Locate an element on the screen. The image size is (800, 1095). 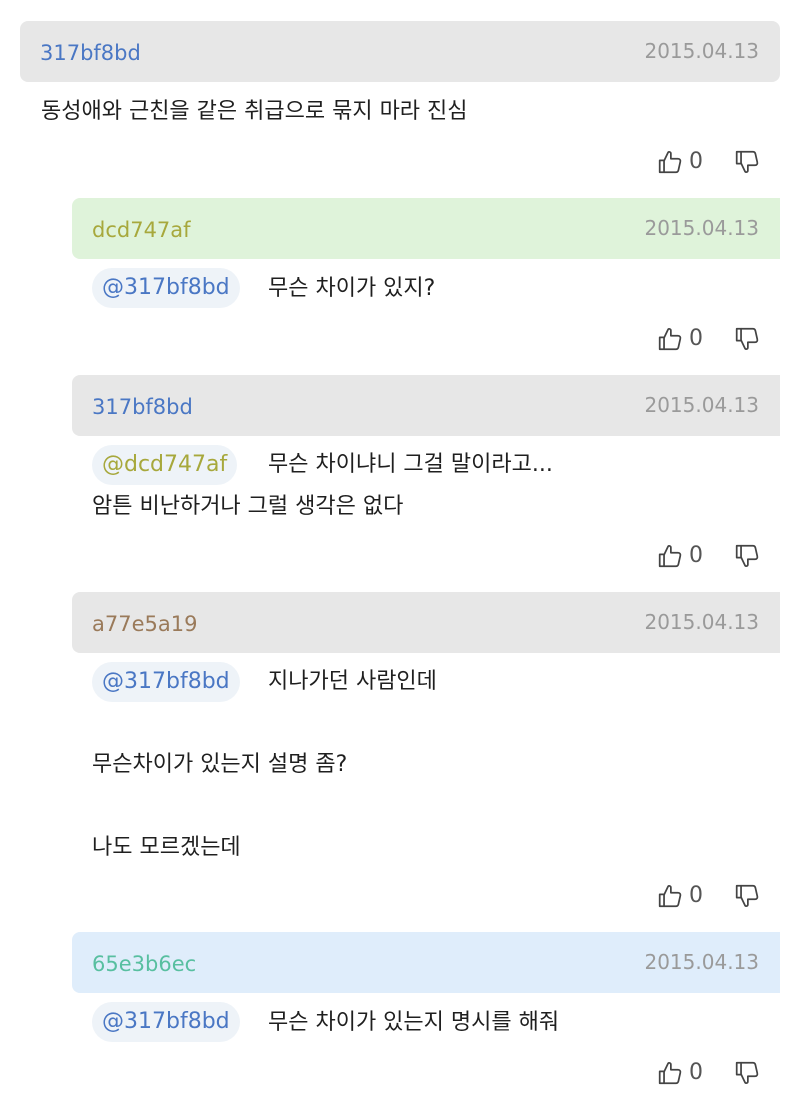
reply-text: 암튼 비난하거나 그럴 생각은 없다 is located at coordinates (248, 506).